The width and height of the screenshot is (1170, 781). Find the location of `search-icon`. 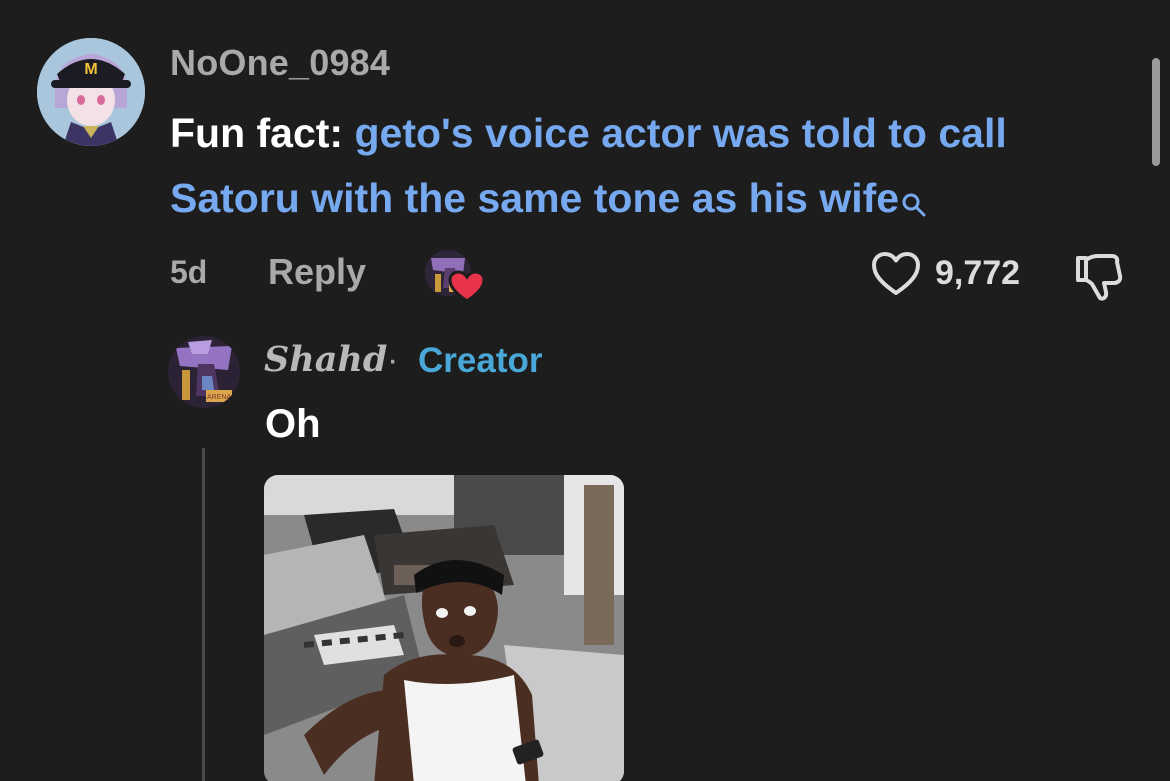

search-icon is located at coordinates (914, 204).